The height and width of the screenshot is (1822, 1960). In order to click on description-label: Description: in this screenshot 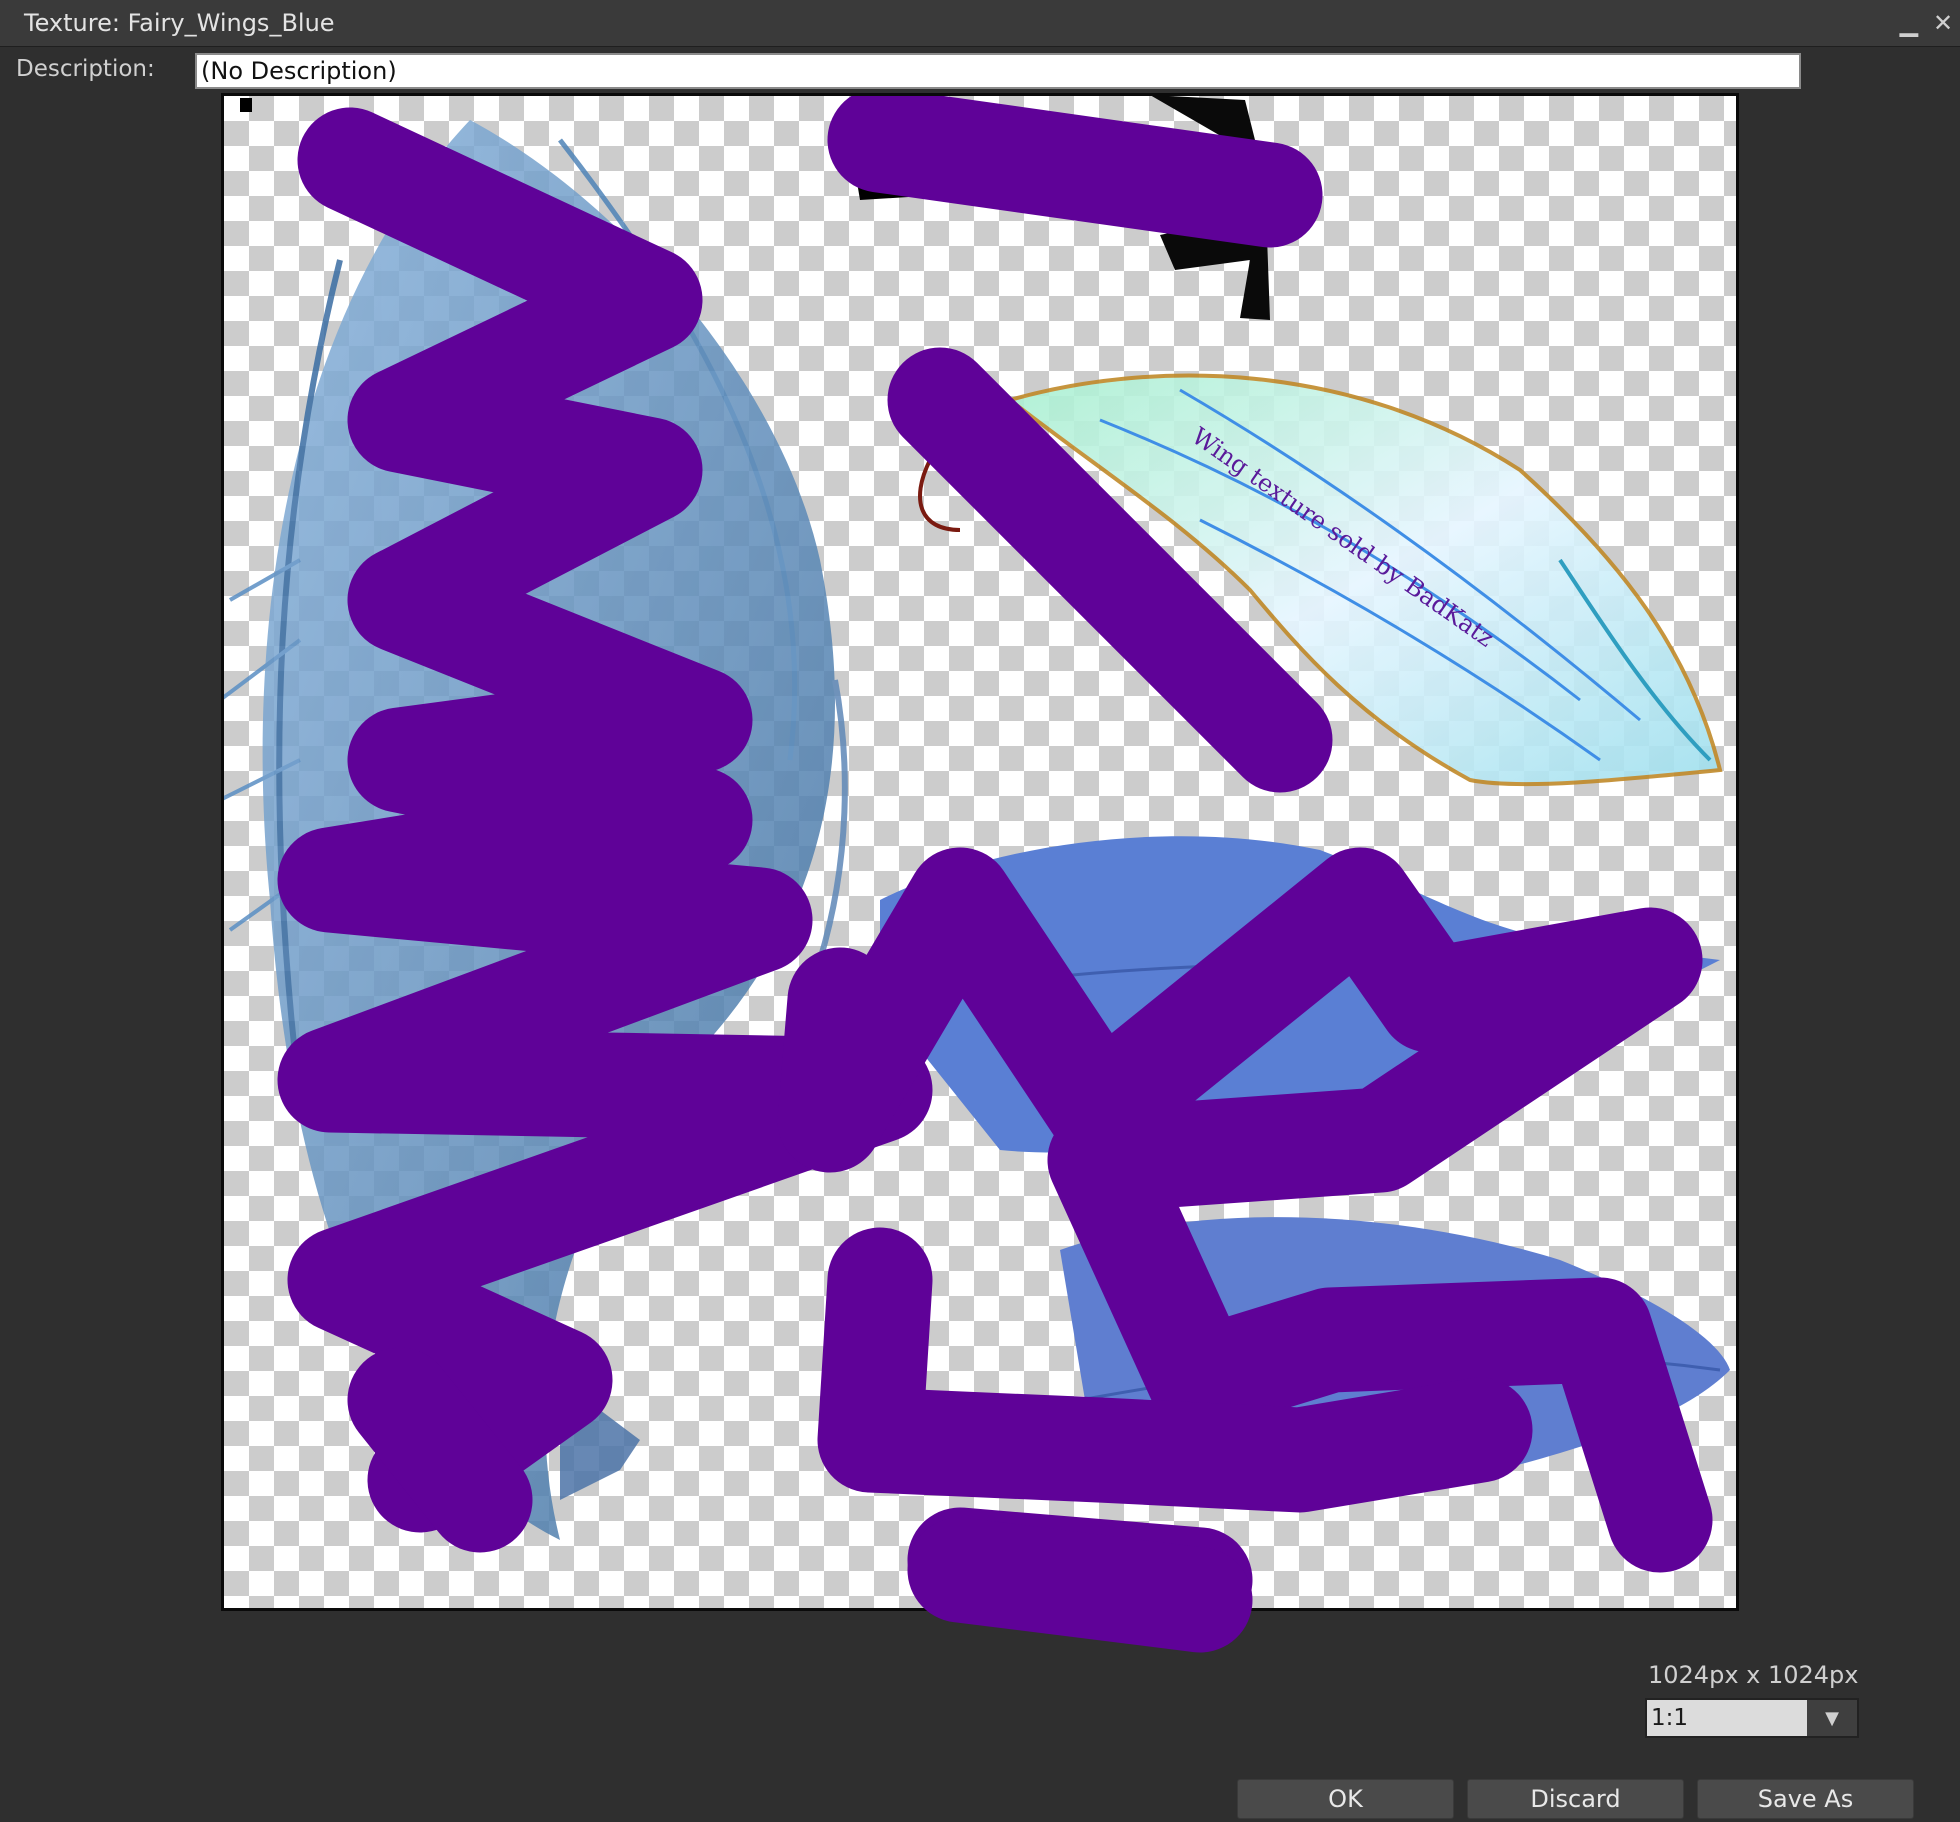, I will do `click(85, 69)`.